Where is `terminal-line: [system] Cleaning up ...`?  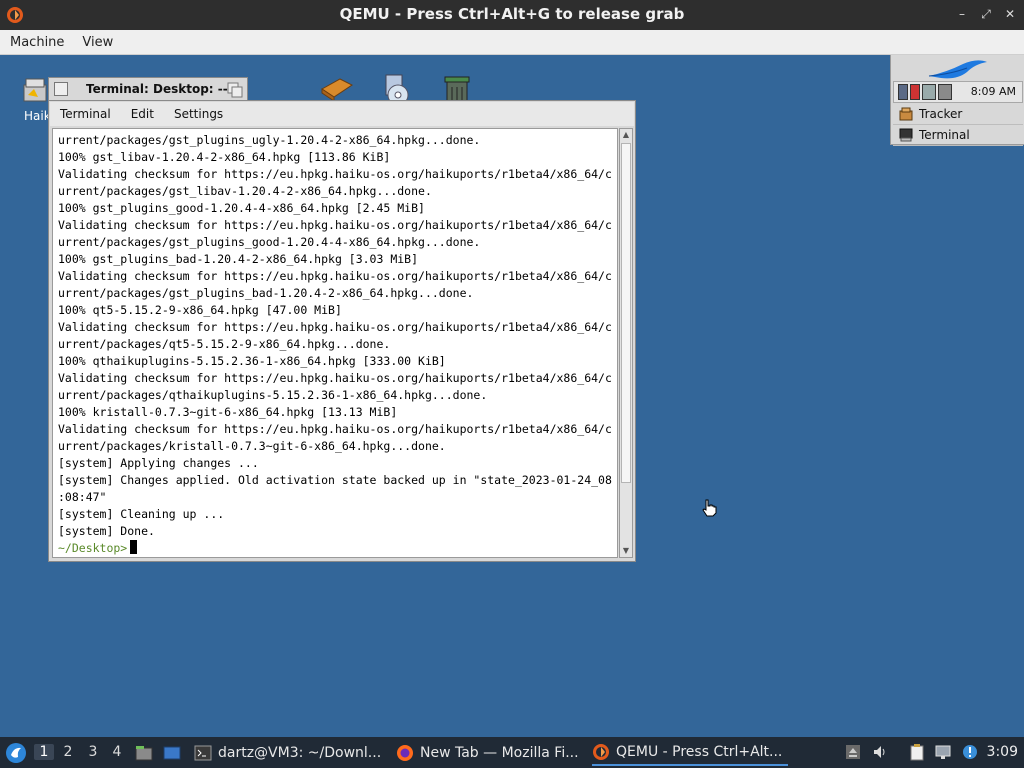
terminal-line: [system] Cleaning up ... is located at coordinates (141, 514).